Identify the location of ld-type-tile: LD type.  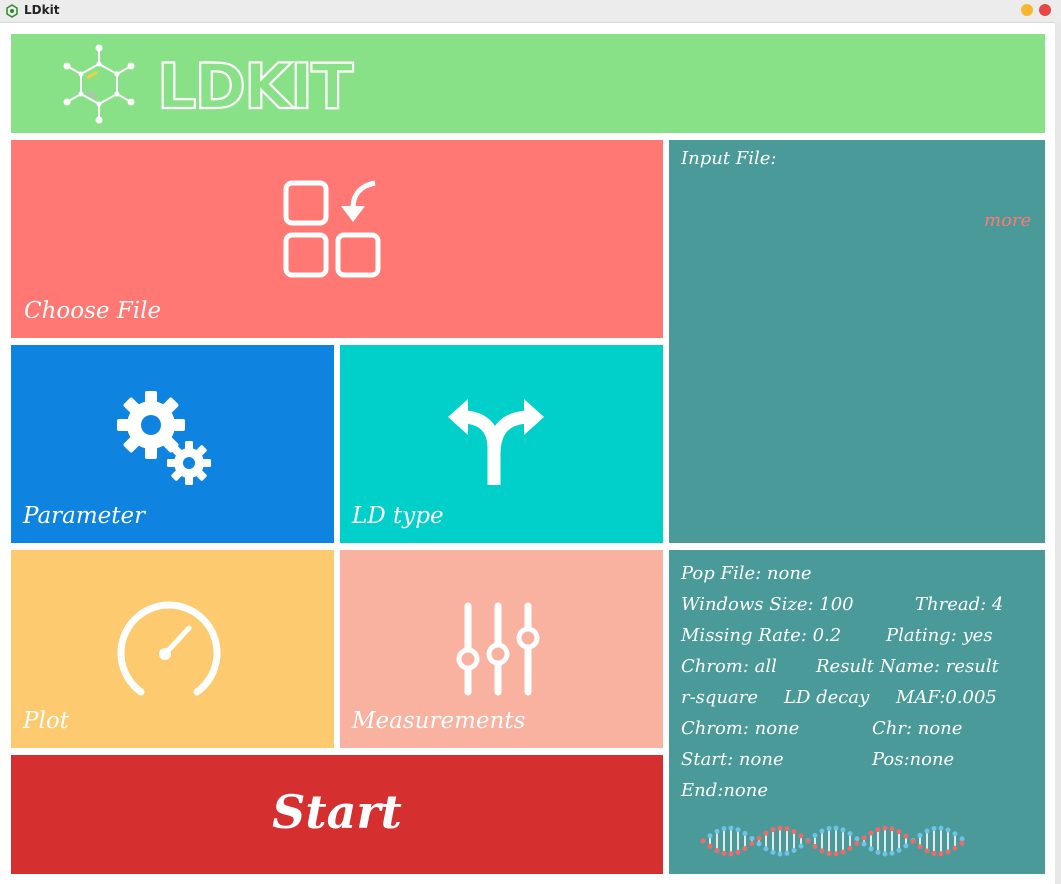
(501, 444).